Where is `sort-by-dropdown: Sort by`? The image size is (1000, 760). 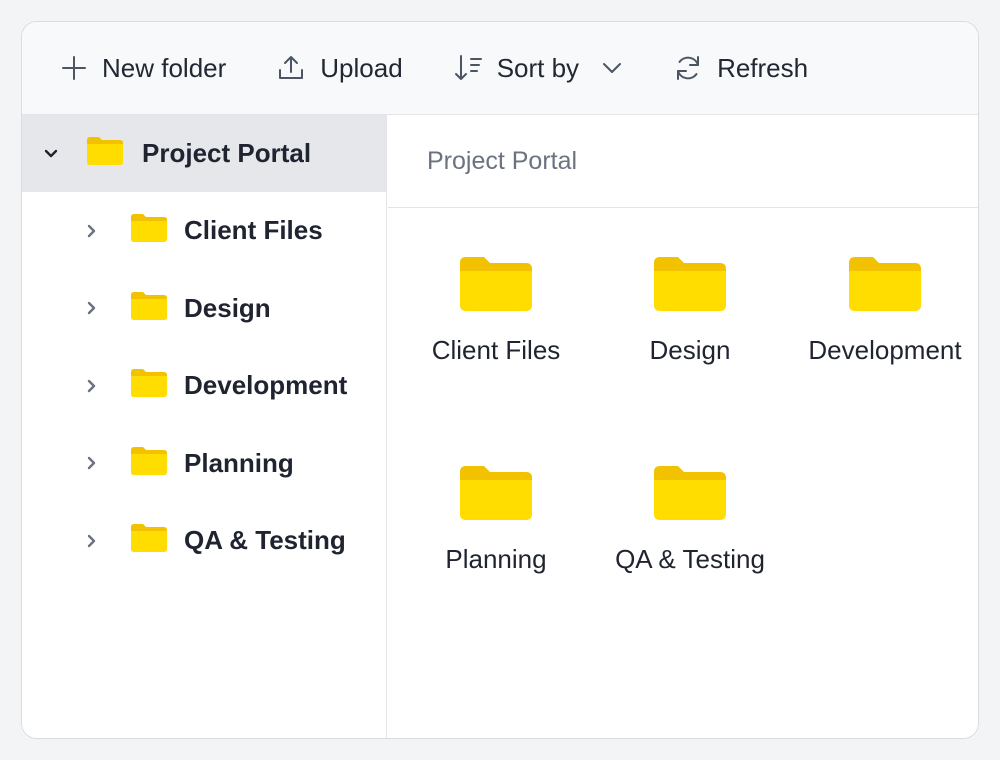 sort-by-dropdown: Sort by is located at coordinates (538, 68).